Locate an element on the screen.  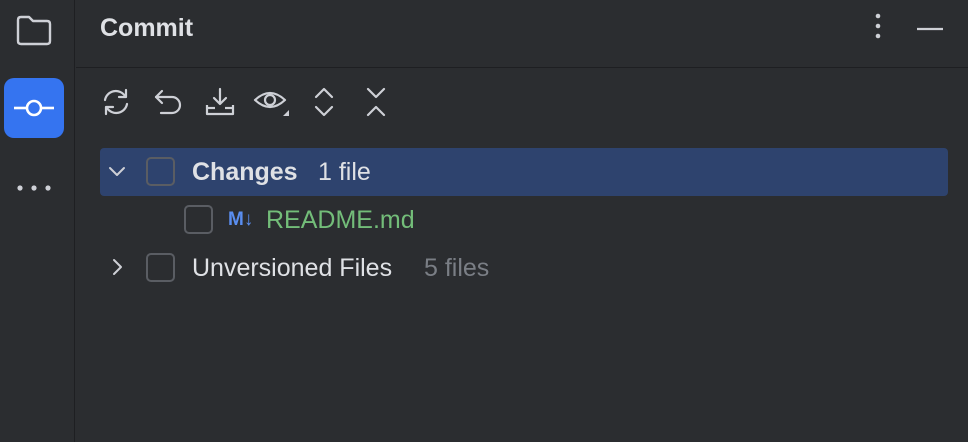
chevron-right-icon is located at coordinates (117, 267).